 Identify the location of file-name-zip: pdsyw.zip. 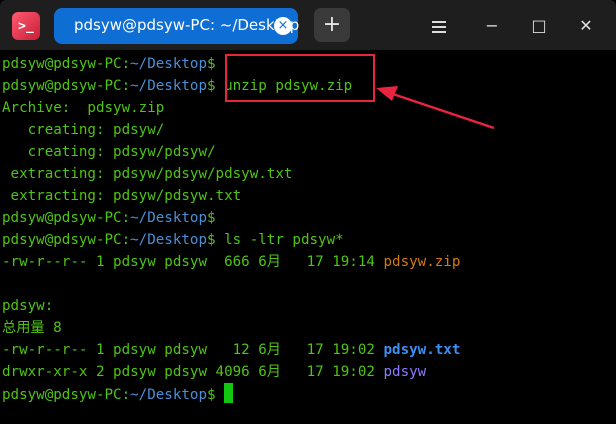
(422, 262).